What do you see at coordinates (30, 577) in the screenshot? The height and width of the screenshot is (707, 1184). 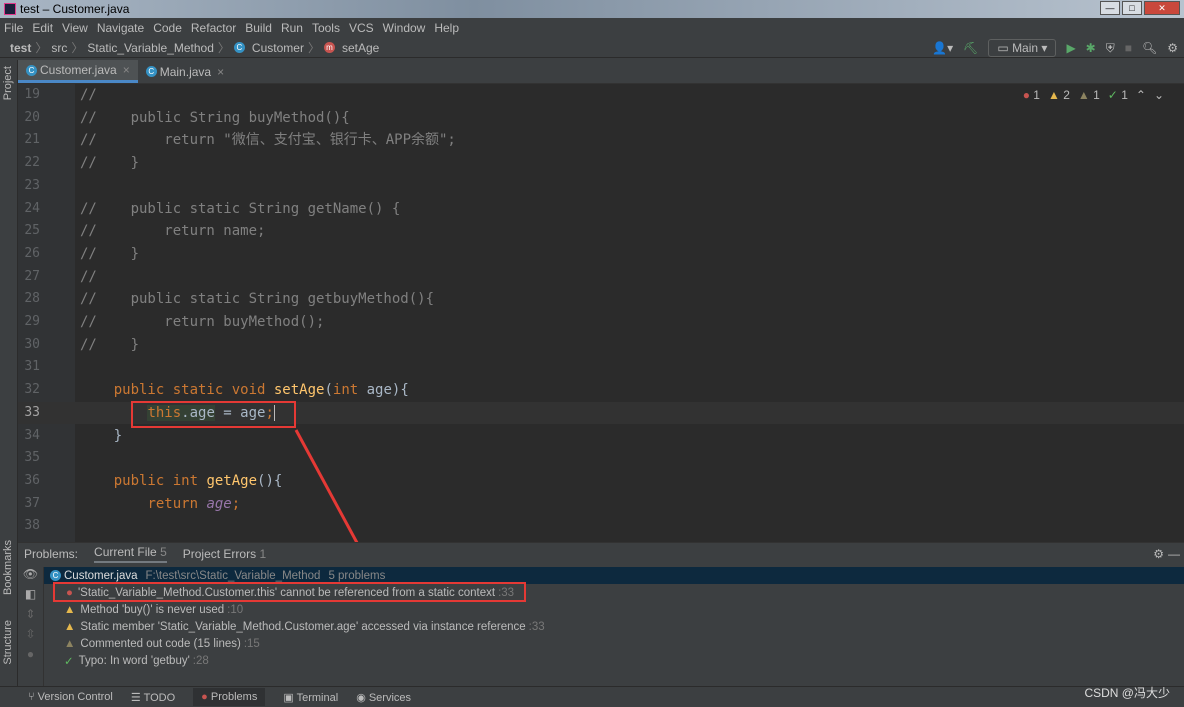 I see `eye-icon: 👁︎` at bounding box center [30, 577].